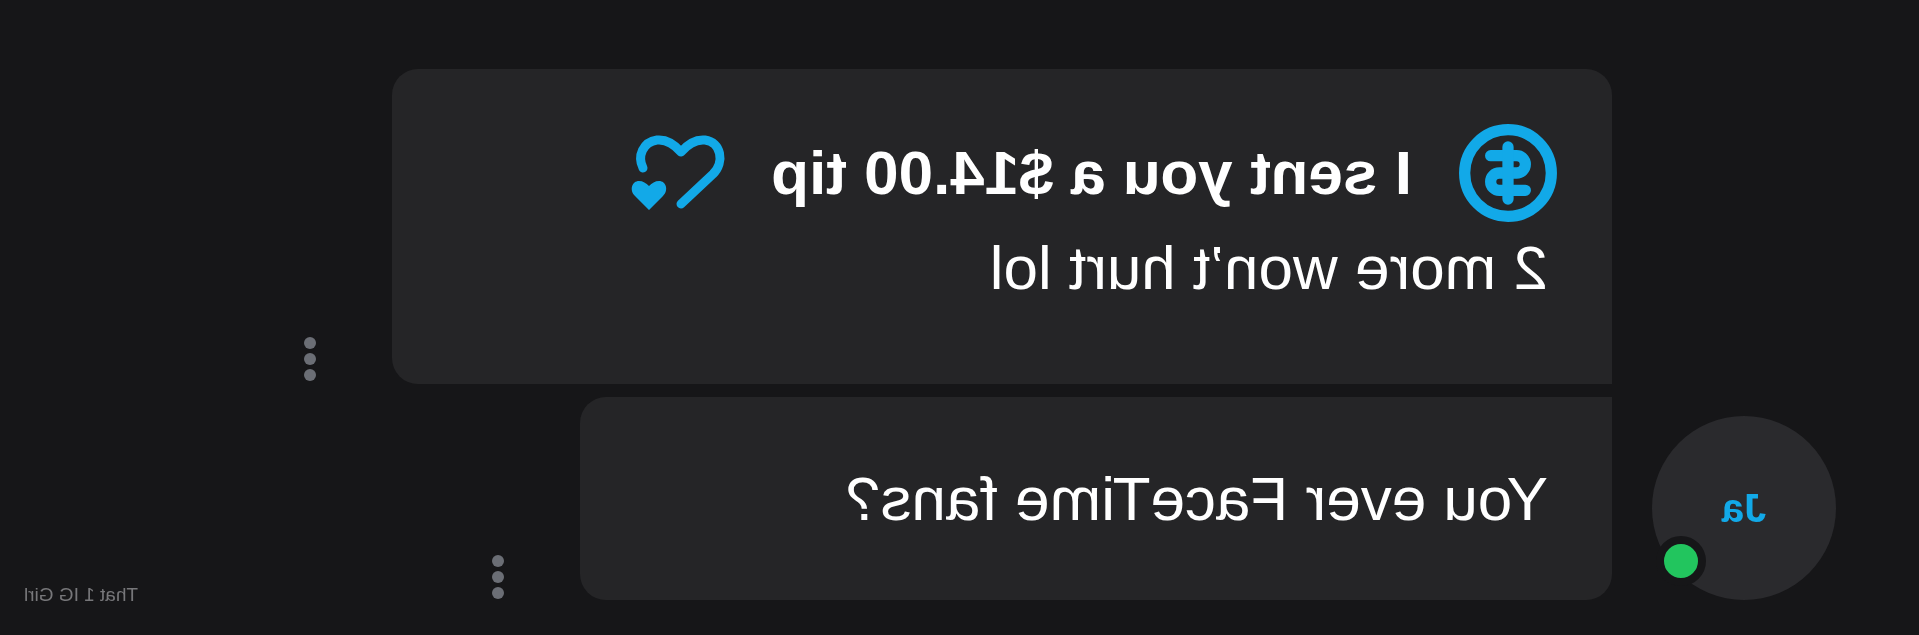  What do you see at coordinates (1197, 498) in the screenshot?
I see `message-text: You ever FaceTime fans?` at bounding box center [1197, 498].